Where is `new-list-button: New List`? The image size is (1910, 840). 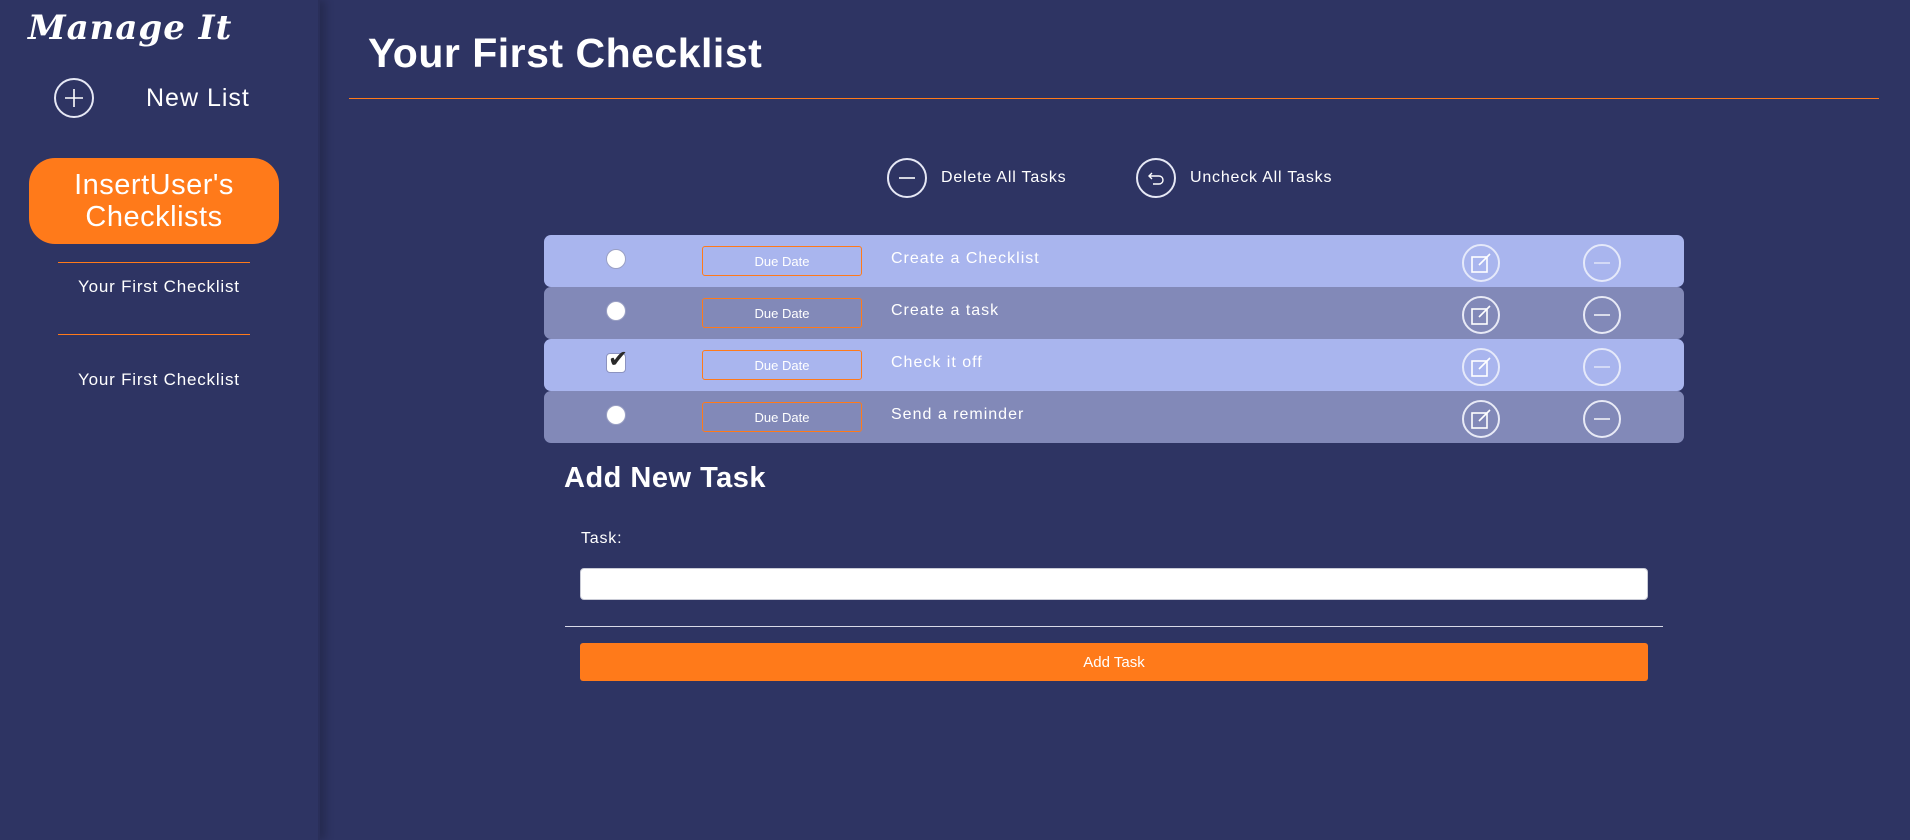
new-list-button: New List is located at coordinates (152, 98).